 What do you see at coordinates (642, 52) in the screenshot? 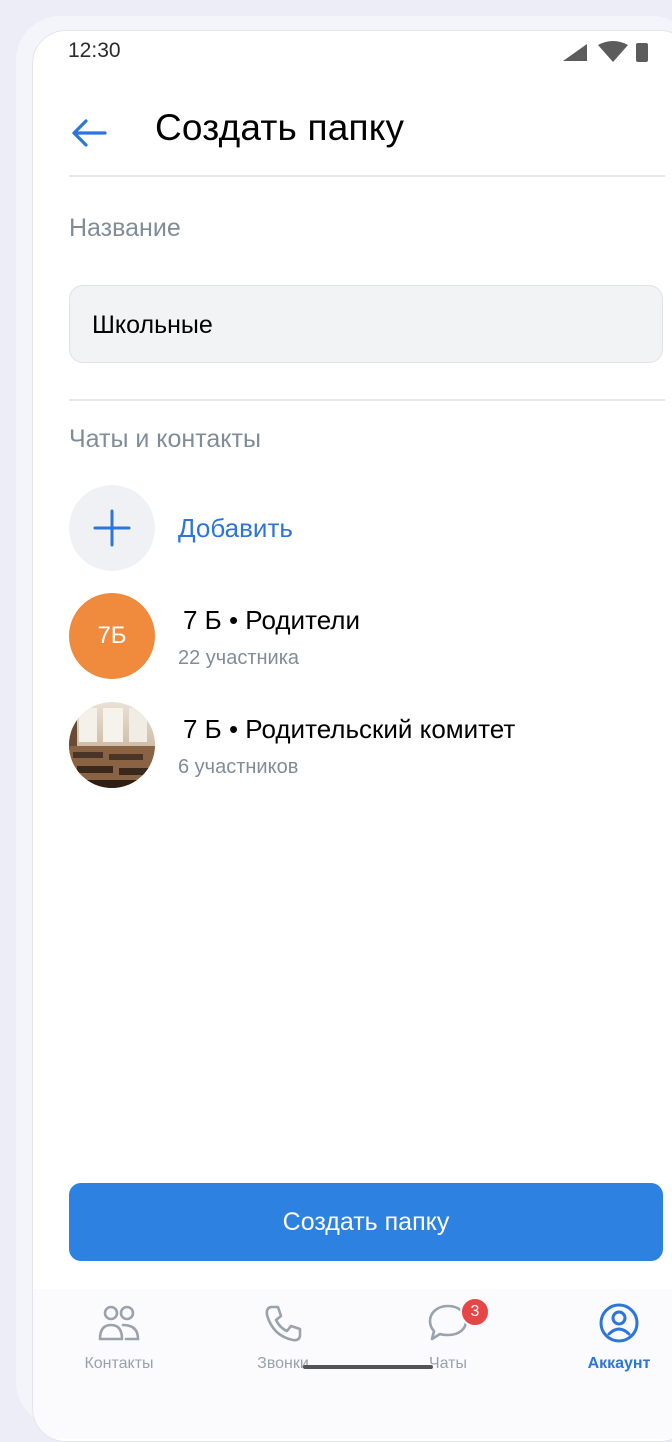
I see `battery-icon` at bounding box center [642, 52].